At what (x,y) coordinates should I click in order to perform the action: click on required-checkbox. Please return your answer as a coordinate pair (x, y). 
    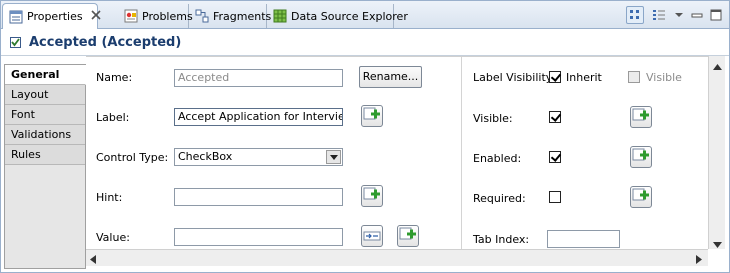
    Looking at the image, I should click on (555, 197).